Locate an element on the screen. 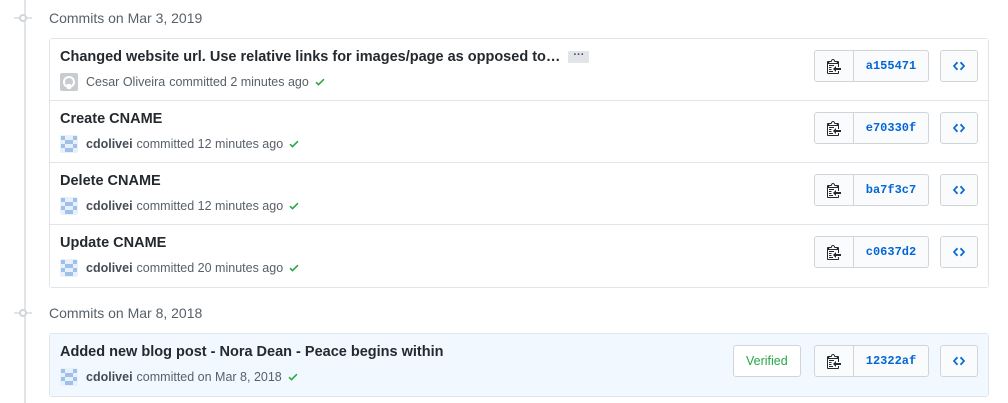 The image size is (1008, 403). sha-button-group: e70330f is located at coordinates (871, 128).